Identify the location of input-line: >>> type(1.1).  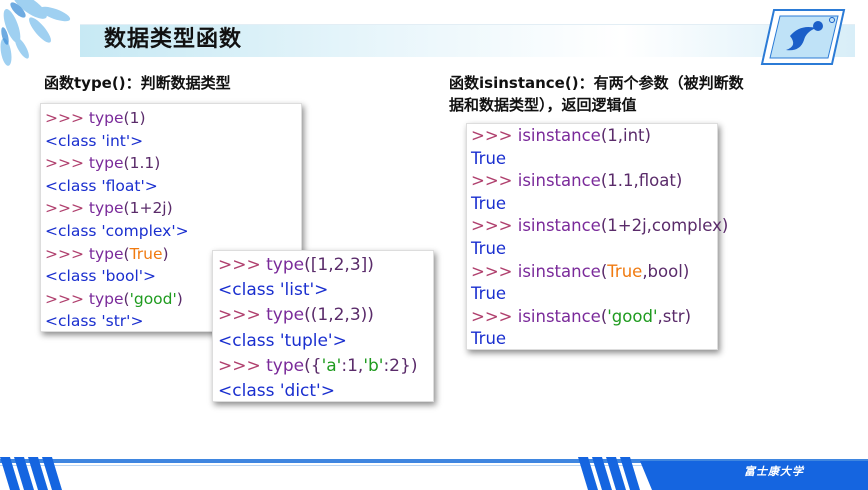
(173, 163).